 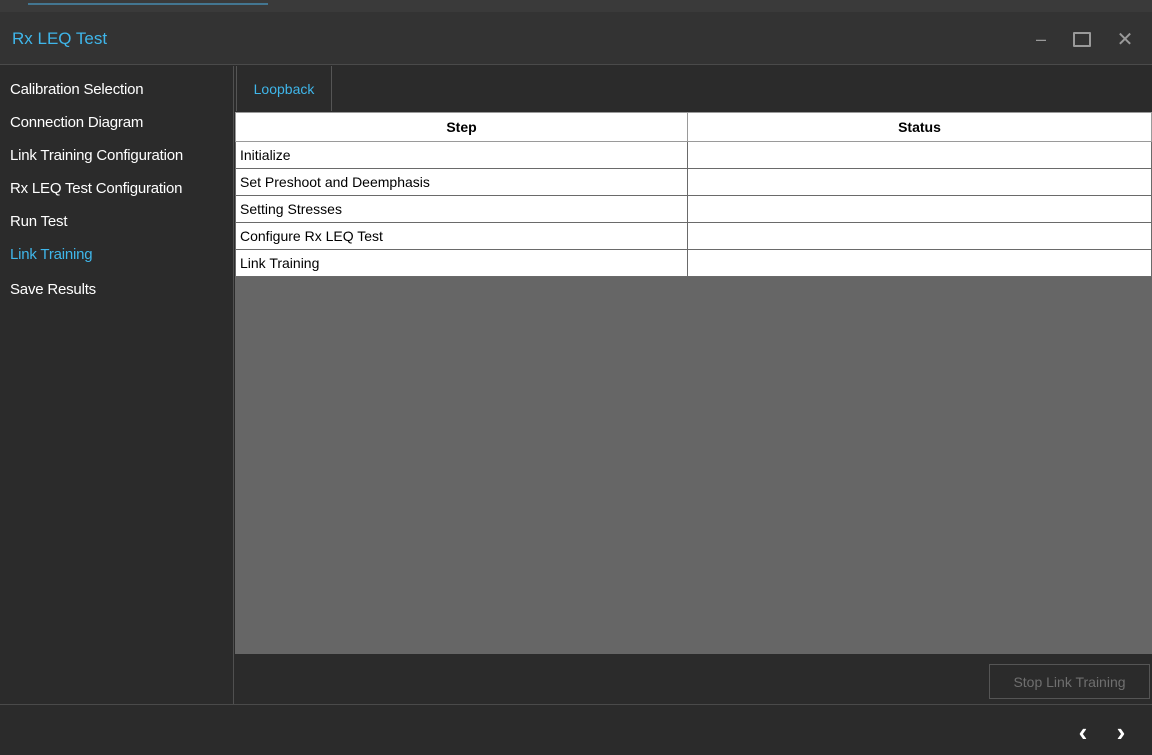 I want to click on tab-bar: Loopback, so click(x=693, y=89).